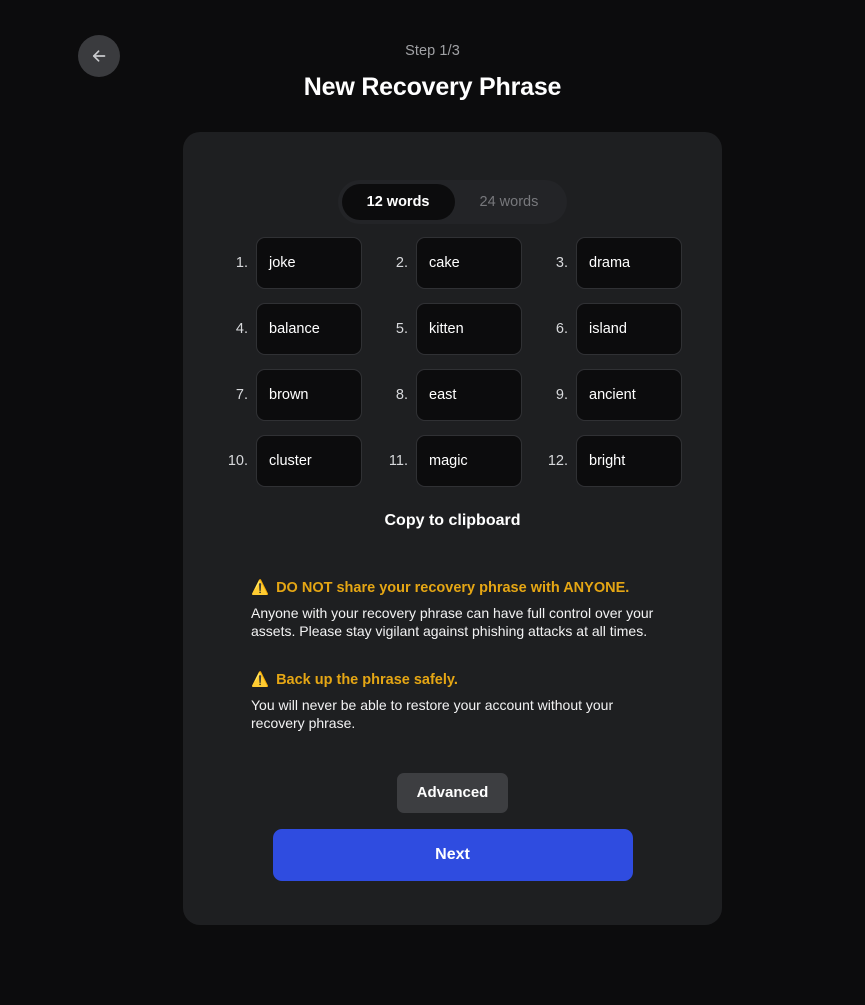  Describe the element at coordinates (432, 72) in the screenshot. I see `page-header: Step 1/3 New Recovery Phrase` at that location.